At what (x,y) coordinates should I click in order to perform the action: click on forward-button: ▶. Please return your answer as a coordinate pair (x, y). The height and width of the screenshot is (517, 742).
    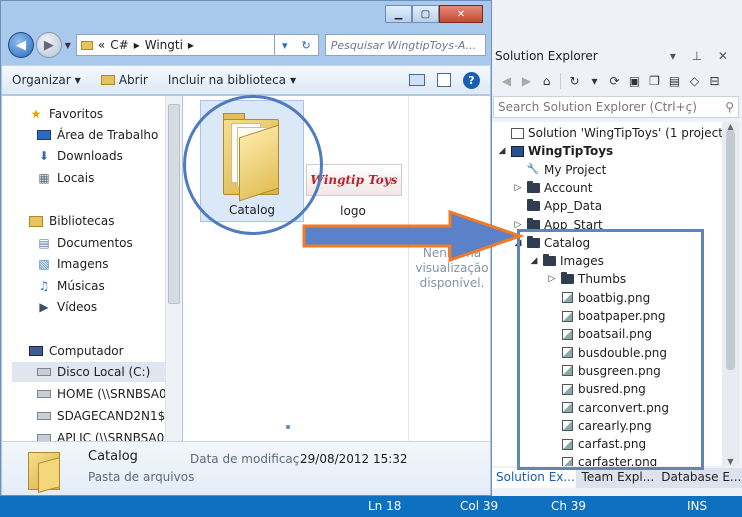
    Looking at the image, I should click on (48, 45).